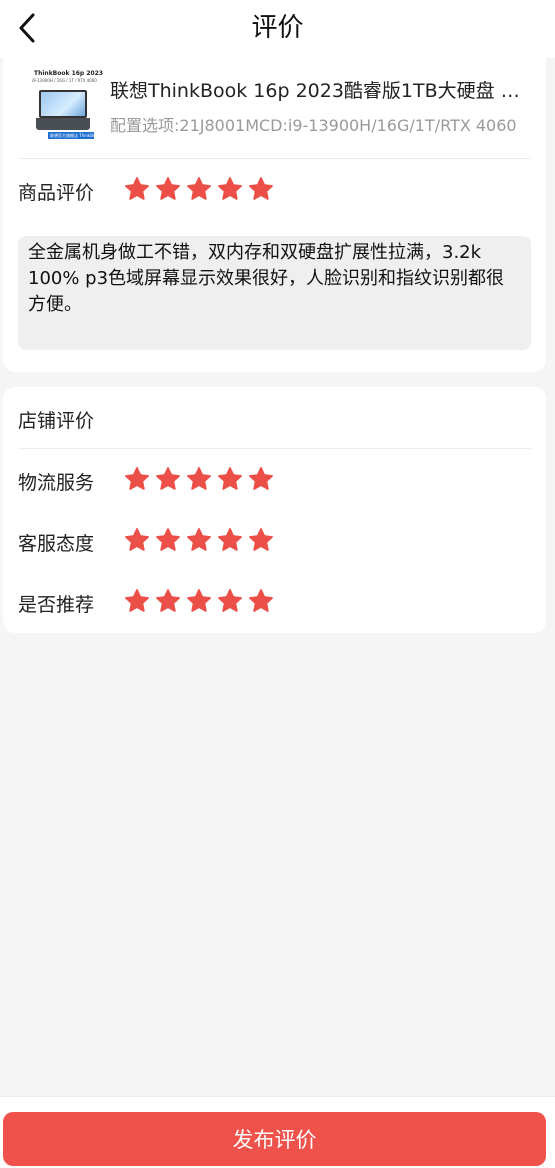  I want to click on service-rating-stars, so click(199, 540).